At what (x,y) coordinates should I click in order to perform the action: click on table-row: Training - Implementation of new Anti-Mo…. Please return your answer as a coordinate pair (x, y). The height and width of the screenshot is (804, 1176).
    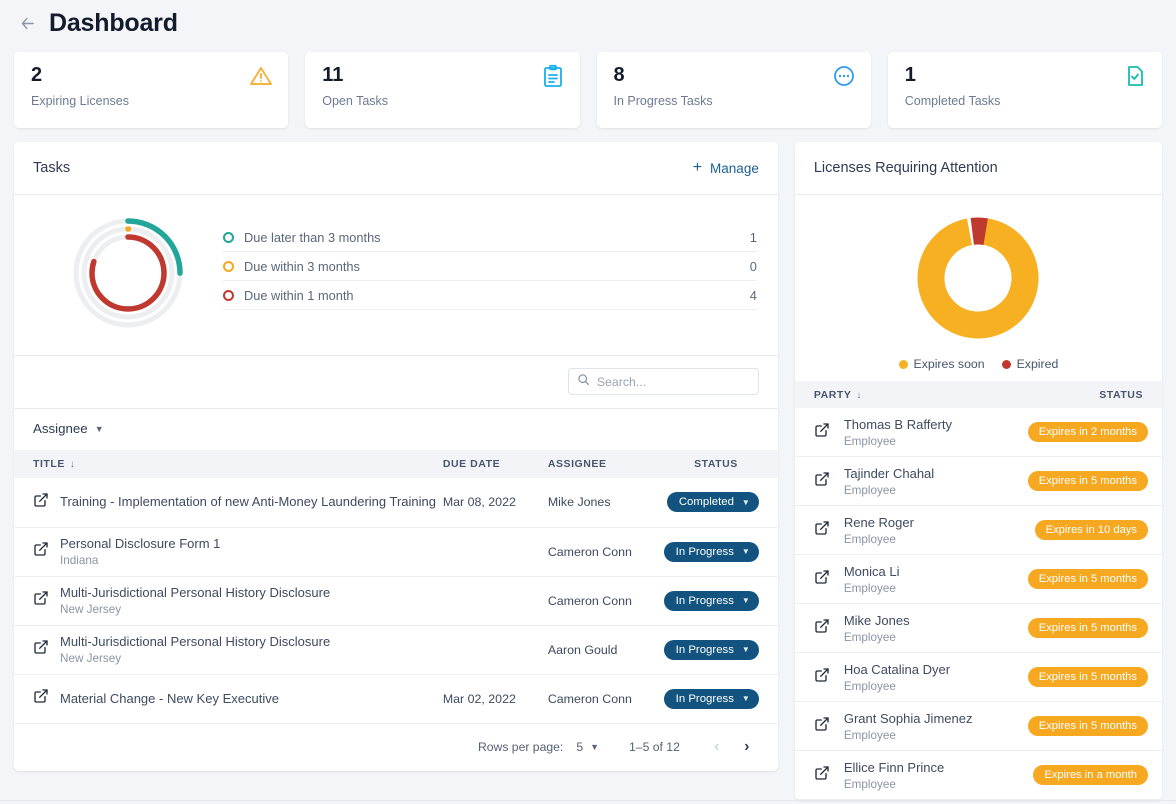
    Looking at the image, I should click on (396, 502).